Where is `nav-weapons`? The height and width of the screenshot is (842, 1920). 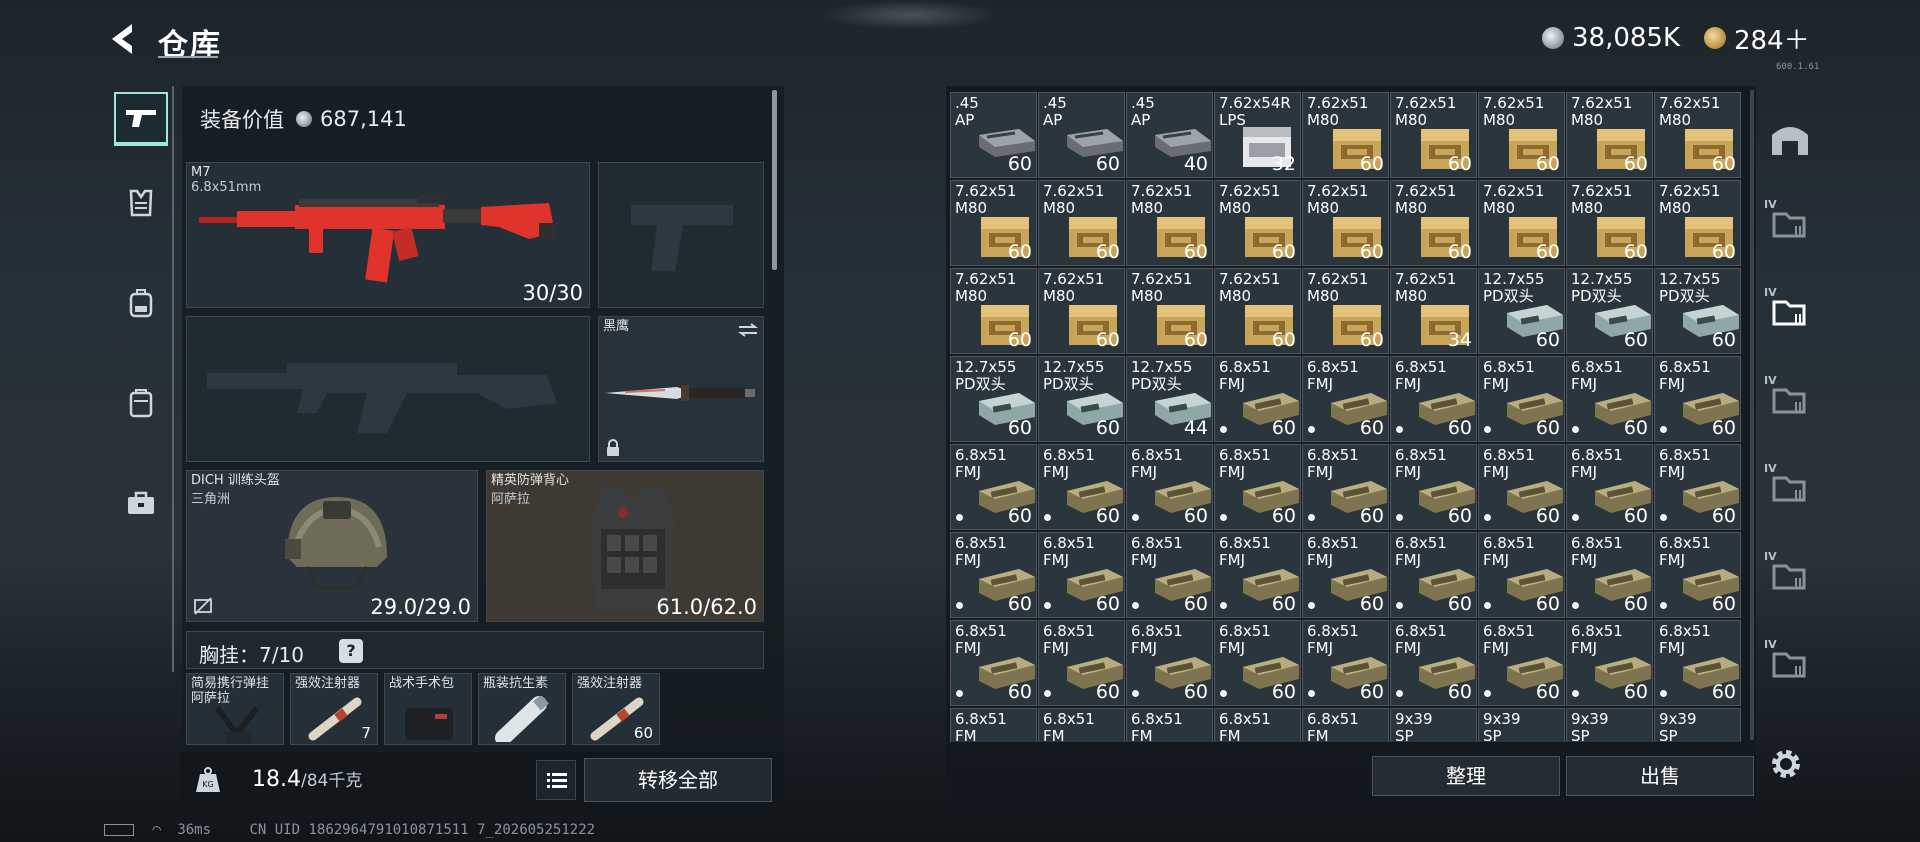 nav-weapons is located at coordinates (141, 119).